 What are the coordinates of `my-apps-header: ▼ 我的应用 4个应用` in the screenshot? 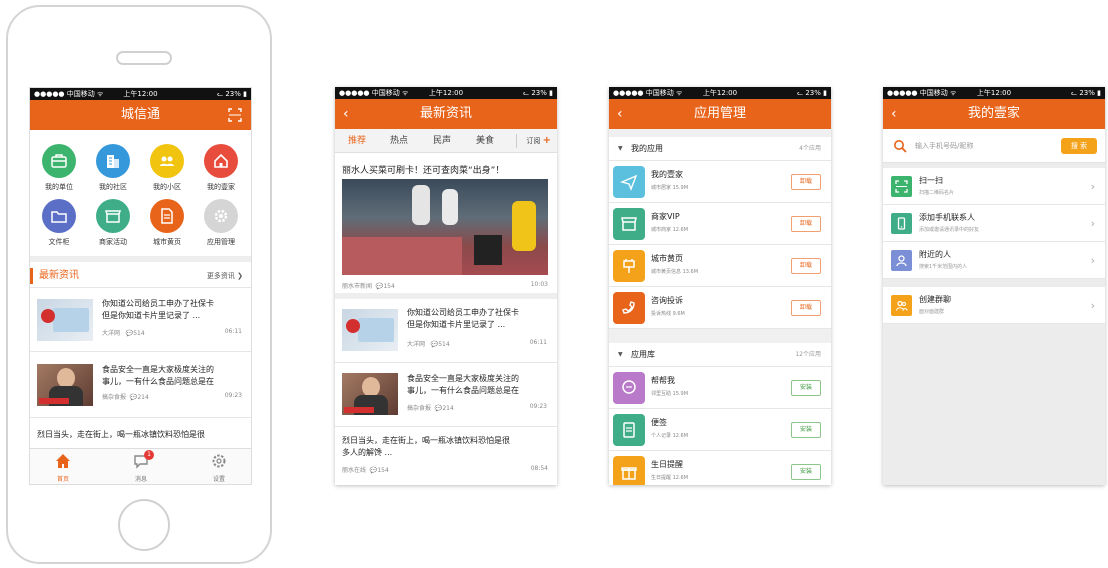 It's located at (720, 149).